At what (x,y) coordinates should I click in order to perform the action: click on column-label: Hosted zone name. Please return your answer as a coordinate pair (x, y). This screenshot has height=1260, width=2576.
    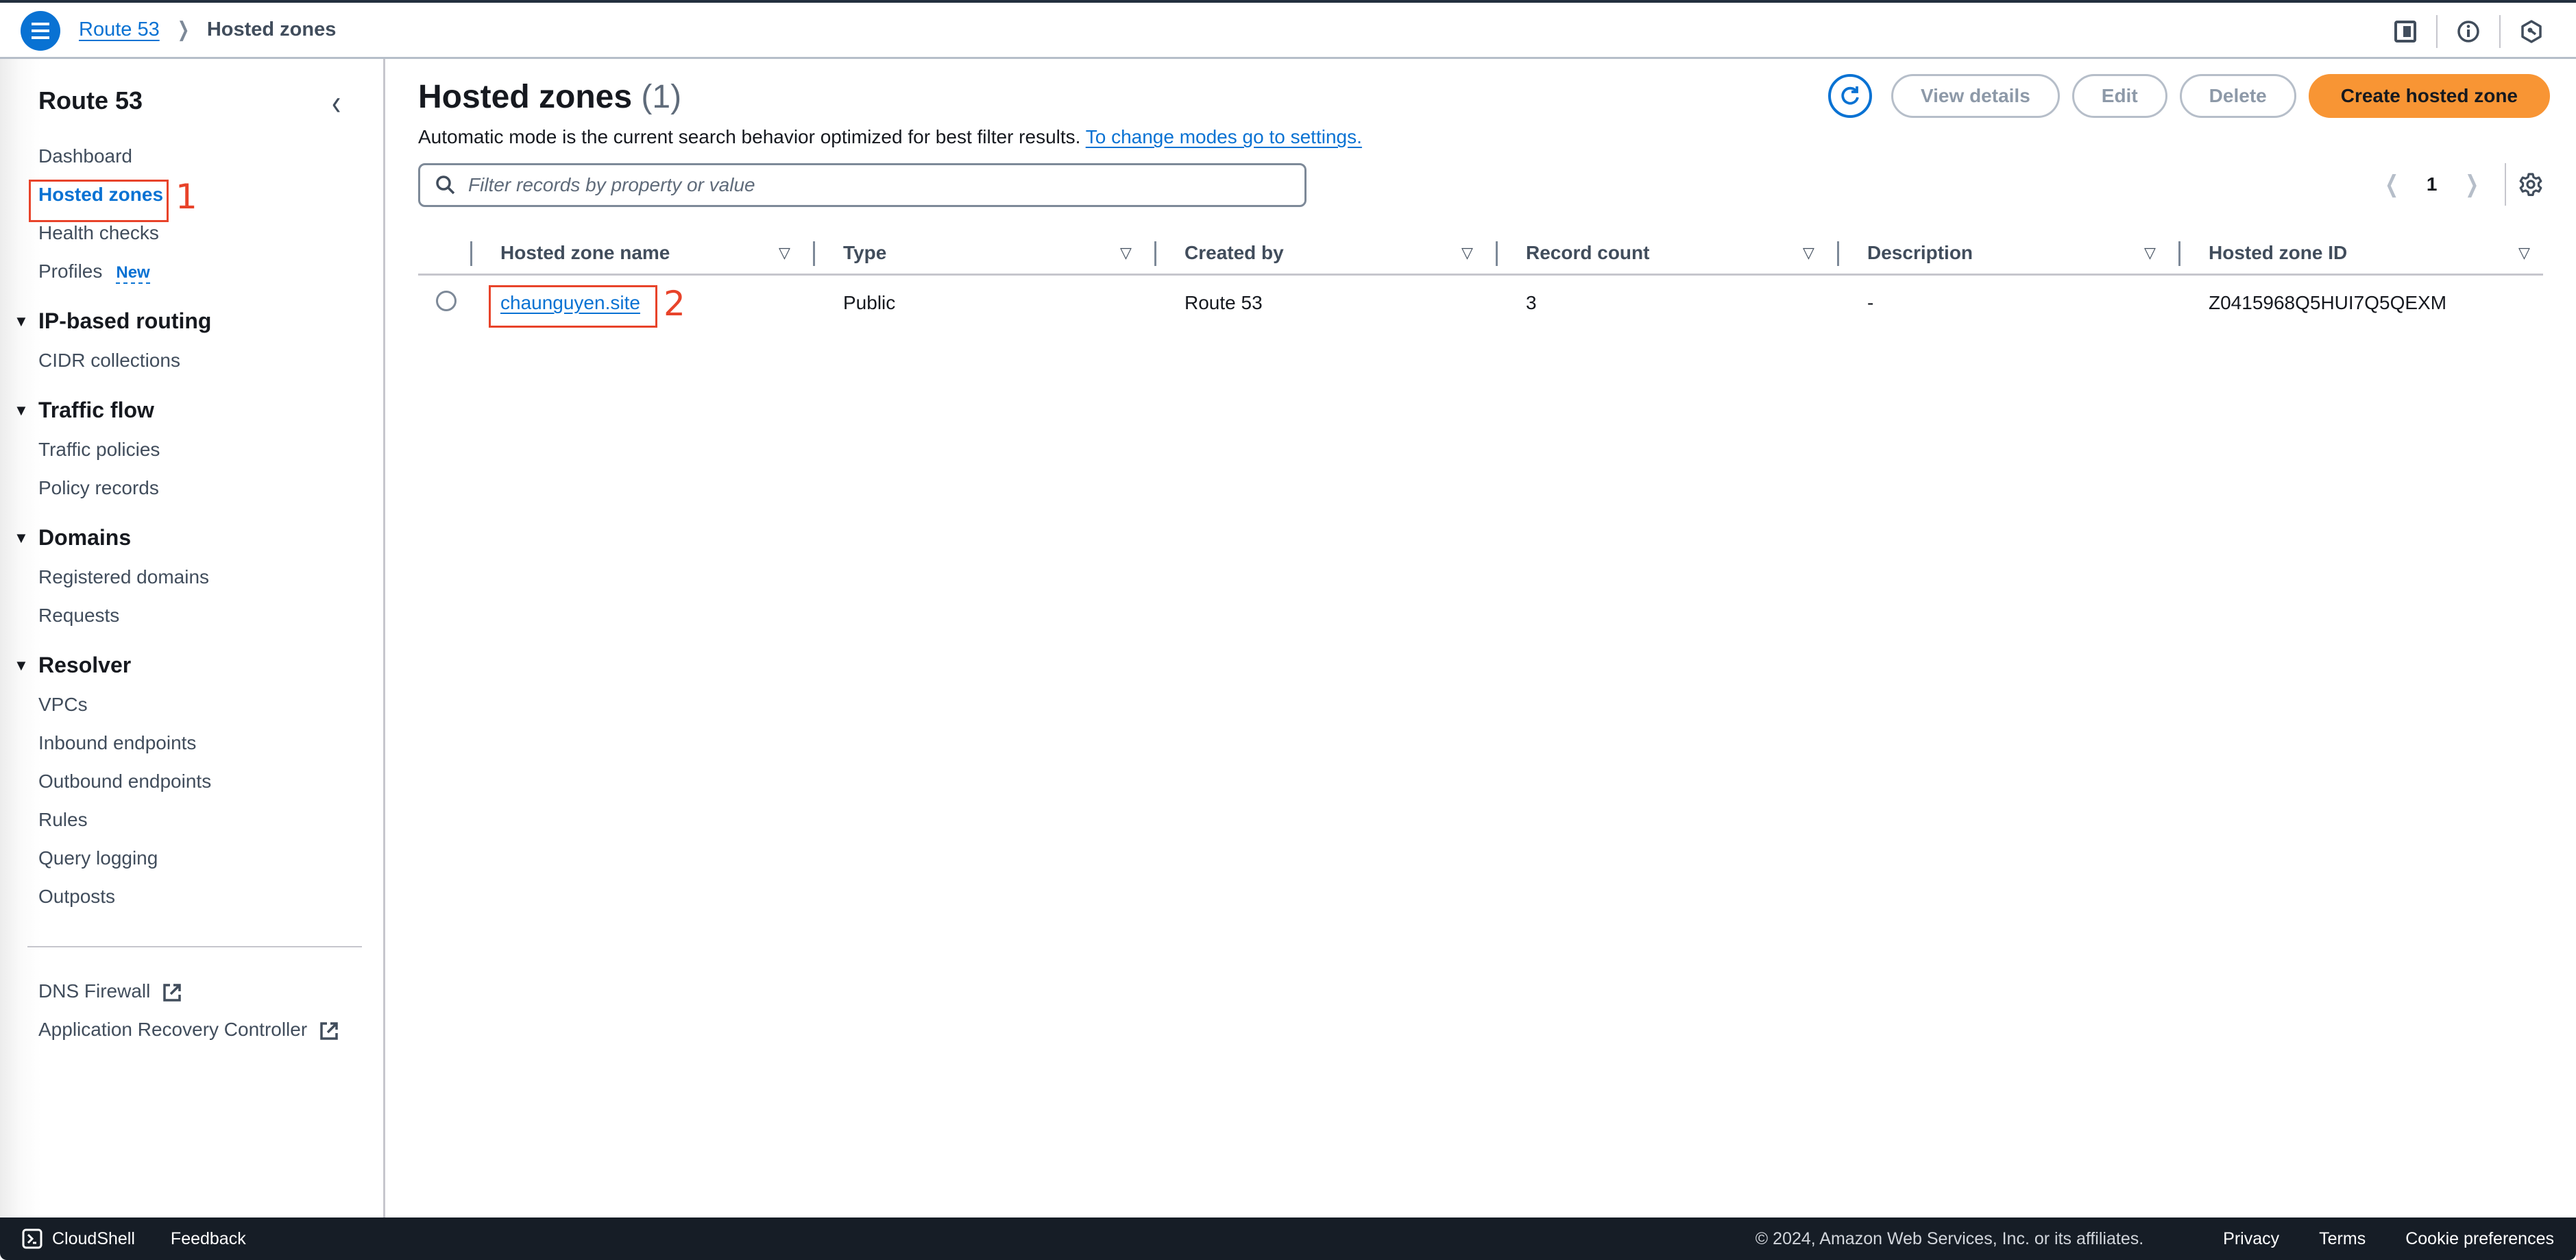
    Looking at the image, I should click on (585, 252).